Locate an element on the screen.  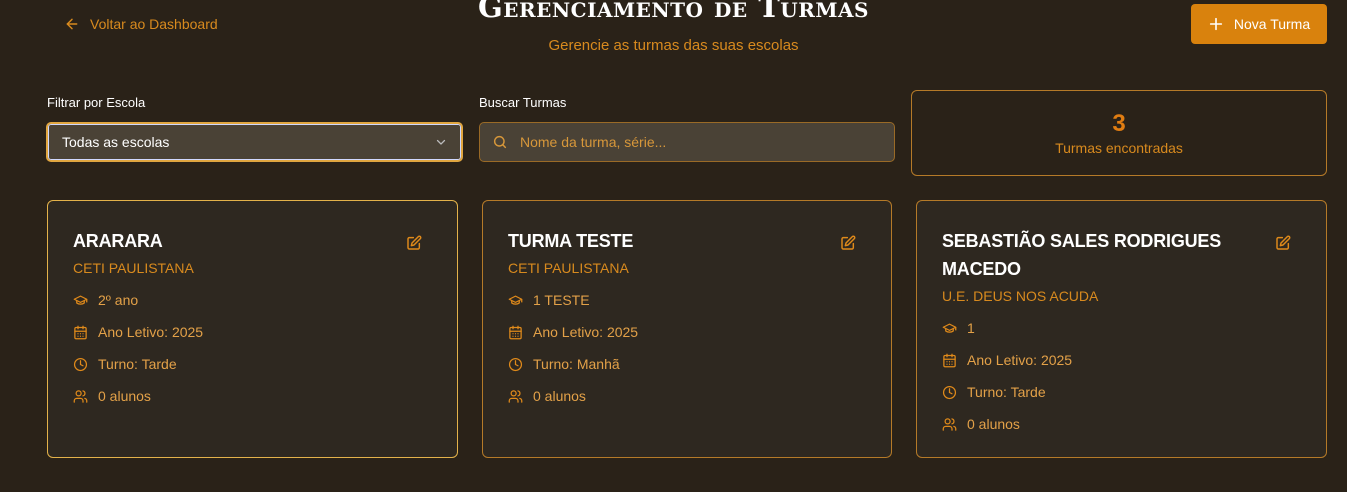
search-field is located at coordinates (687, 142).